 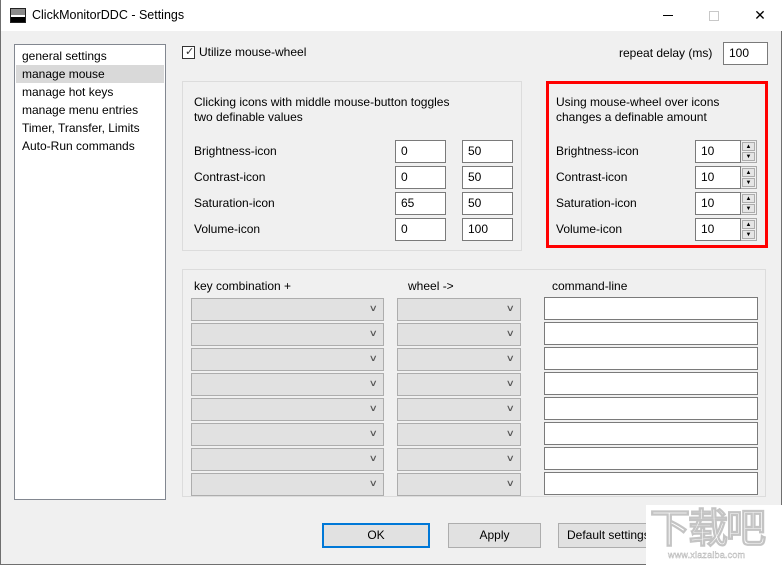 I want to click on middle-button-description-line2: two definable values, so click(x=248, y=117).